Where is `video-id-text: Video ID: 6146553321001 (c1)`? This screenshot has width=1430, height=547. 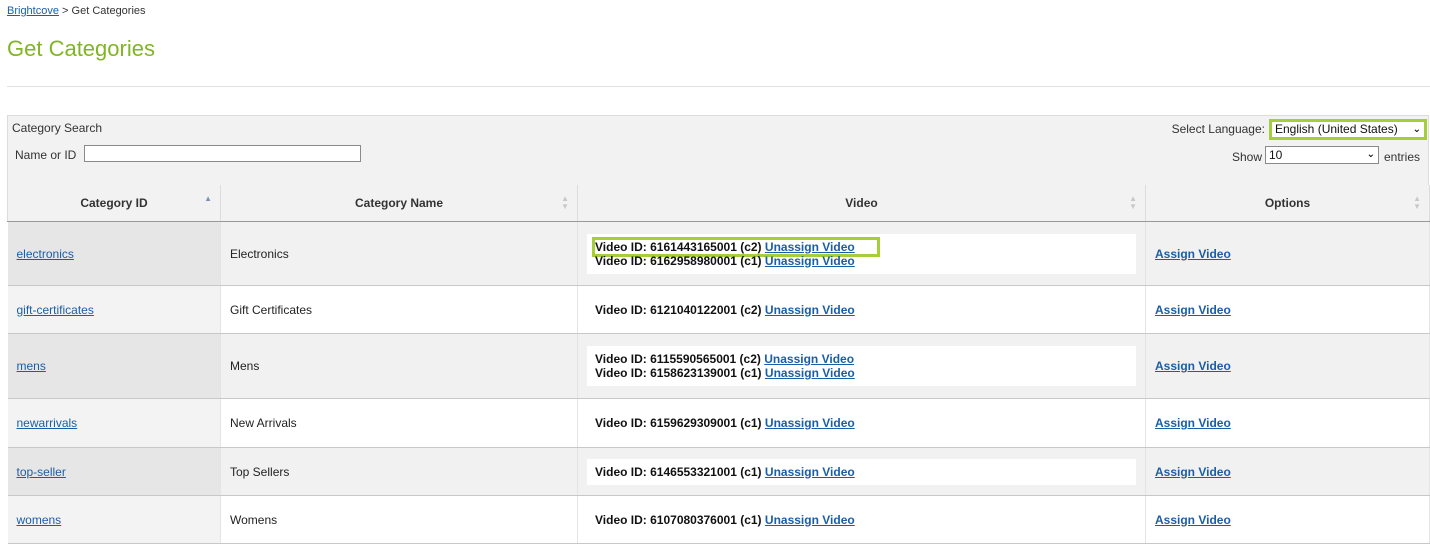 video-id-text: Video ID: 6146553321001 (c1) is located at coordinates (678, 471).